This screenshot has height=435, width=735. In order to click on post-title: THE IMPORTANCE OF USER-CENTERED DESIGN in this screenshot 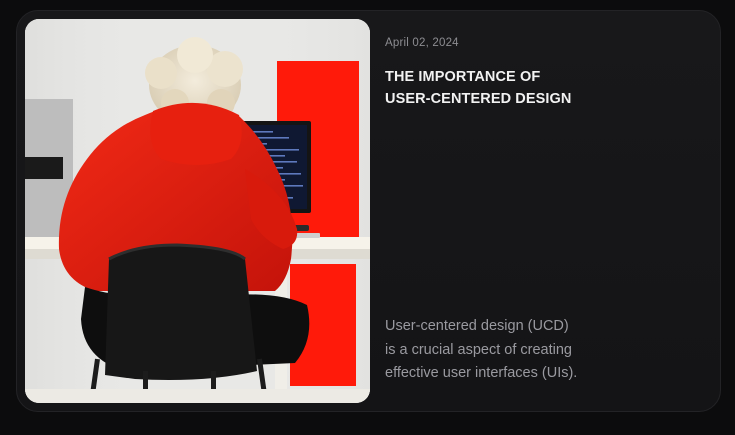, I will do `click(545, 88)`.